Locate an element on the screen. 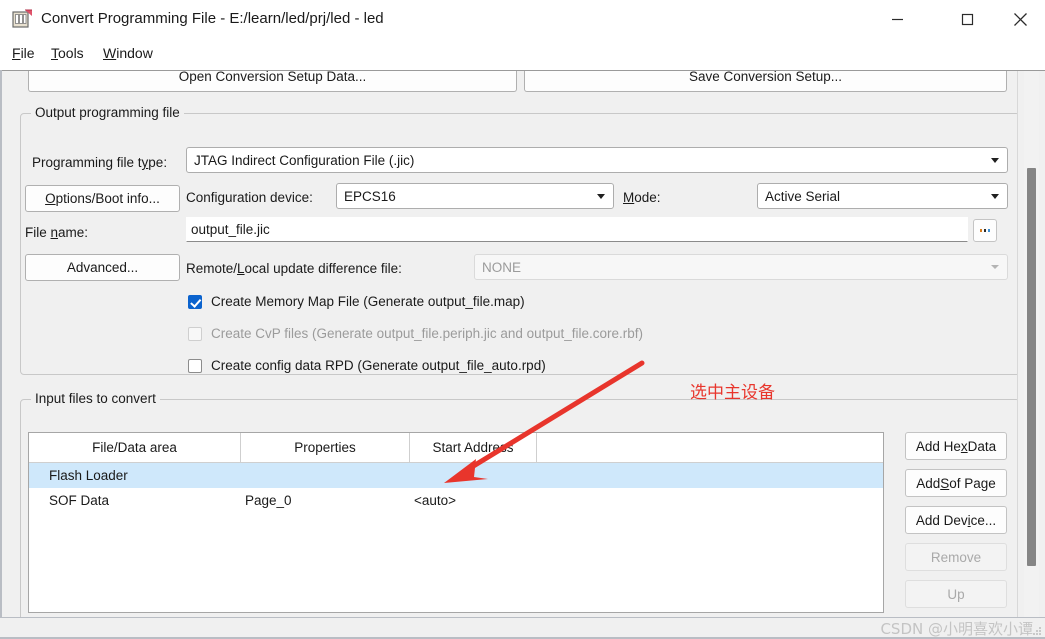  menu-bar: File Tools Window is located at coordinates (522, 70).